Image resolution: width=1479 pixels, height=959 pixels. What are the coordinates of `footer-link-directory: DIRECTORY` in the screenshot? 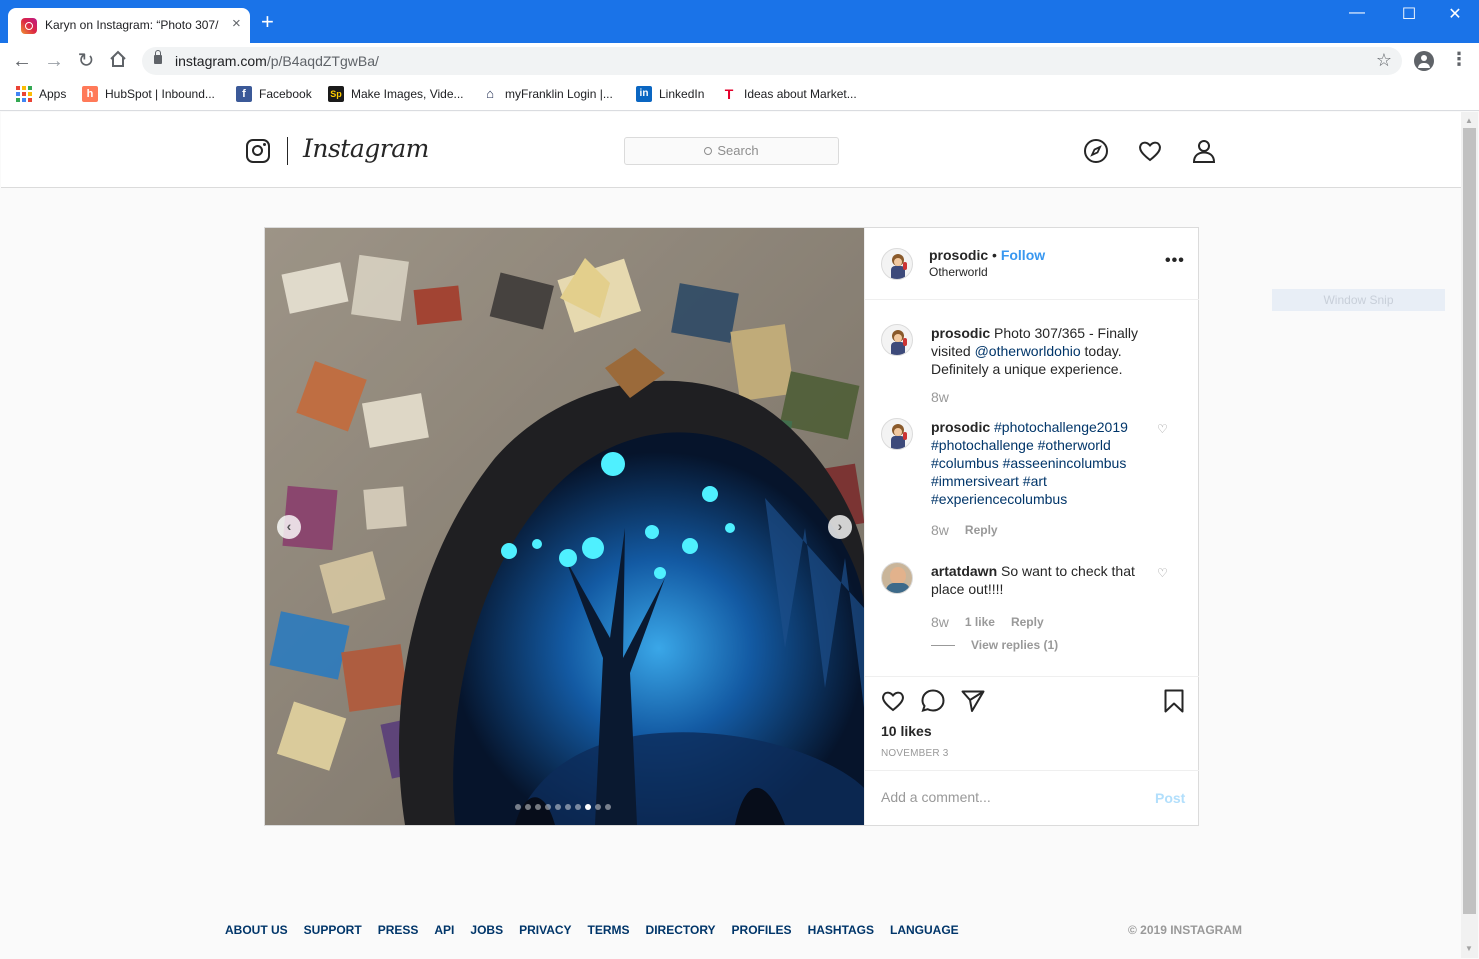 It's located at (681, 930).